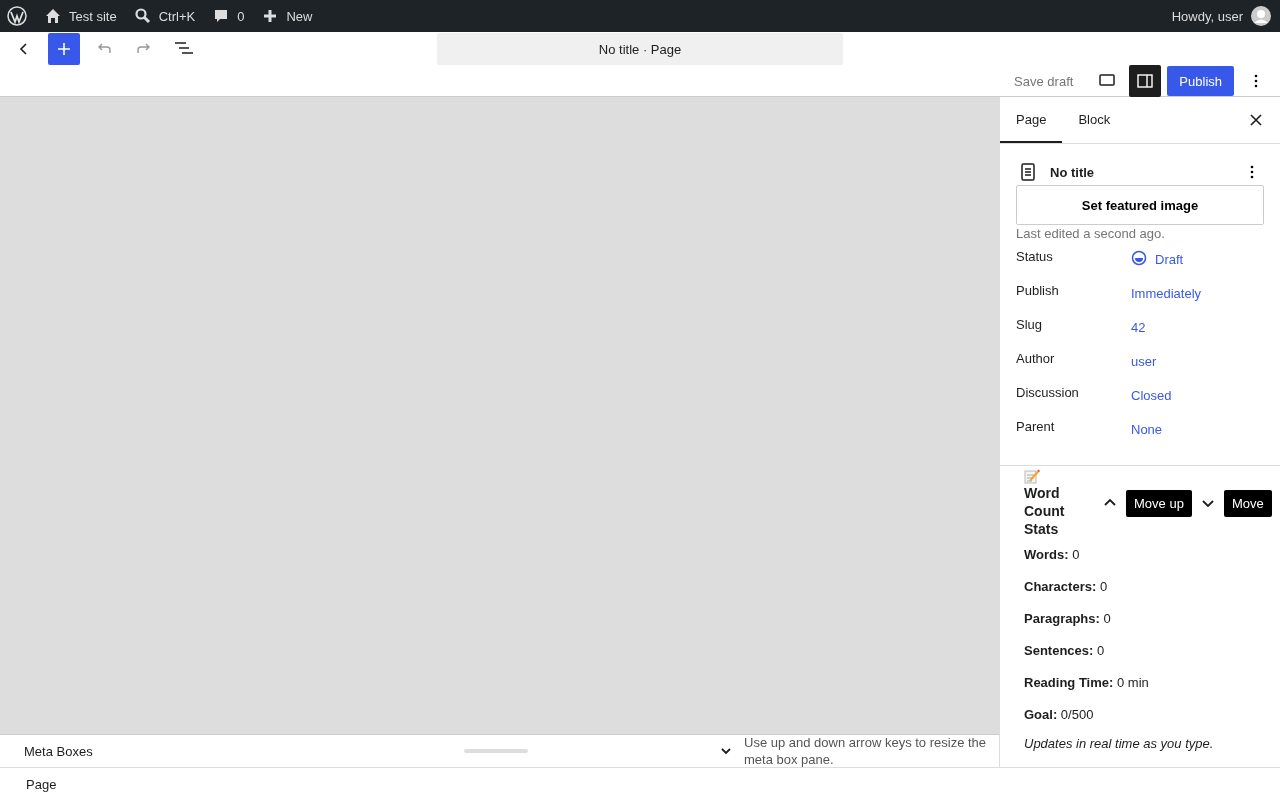 The height and width of the screenshot is (800, 1280). Describe the element at coordinates (1247, 503) in the screenshot. I see `tooltip: Move` at that location.